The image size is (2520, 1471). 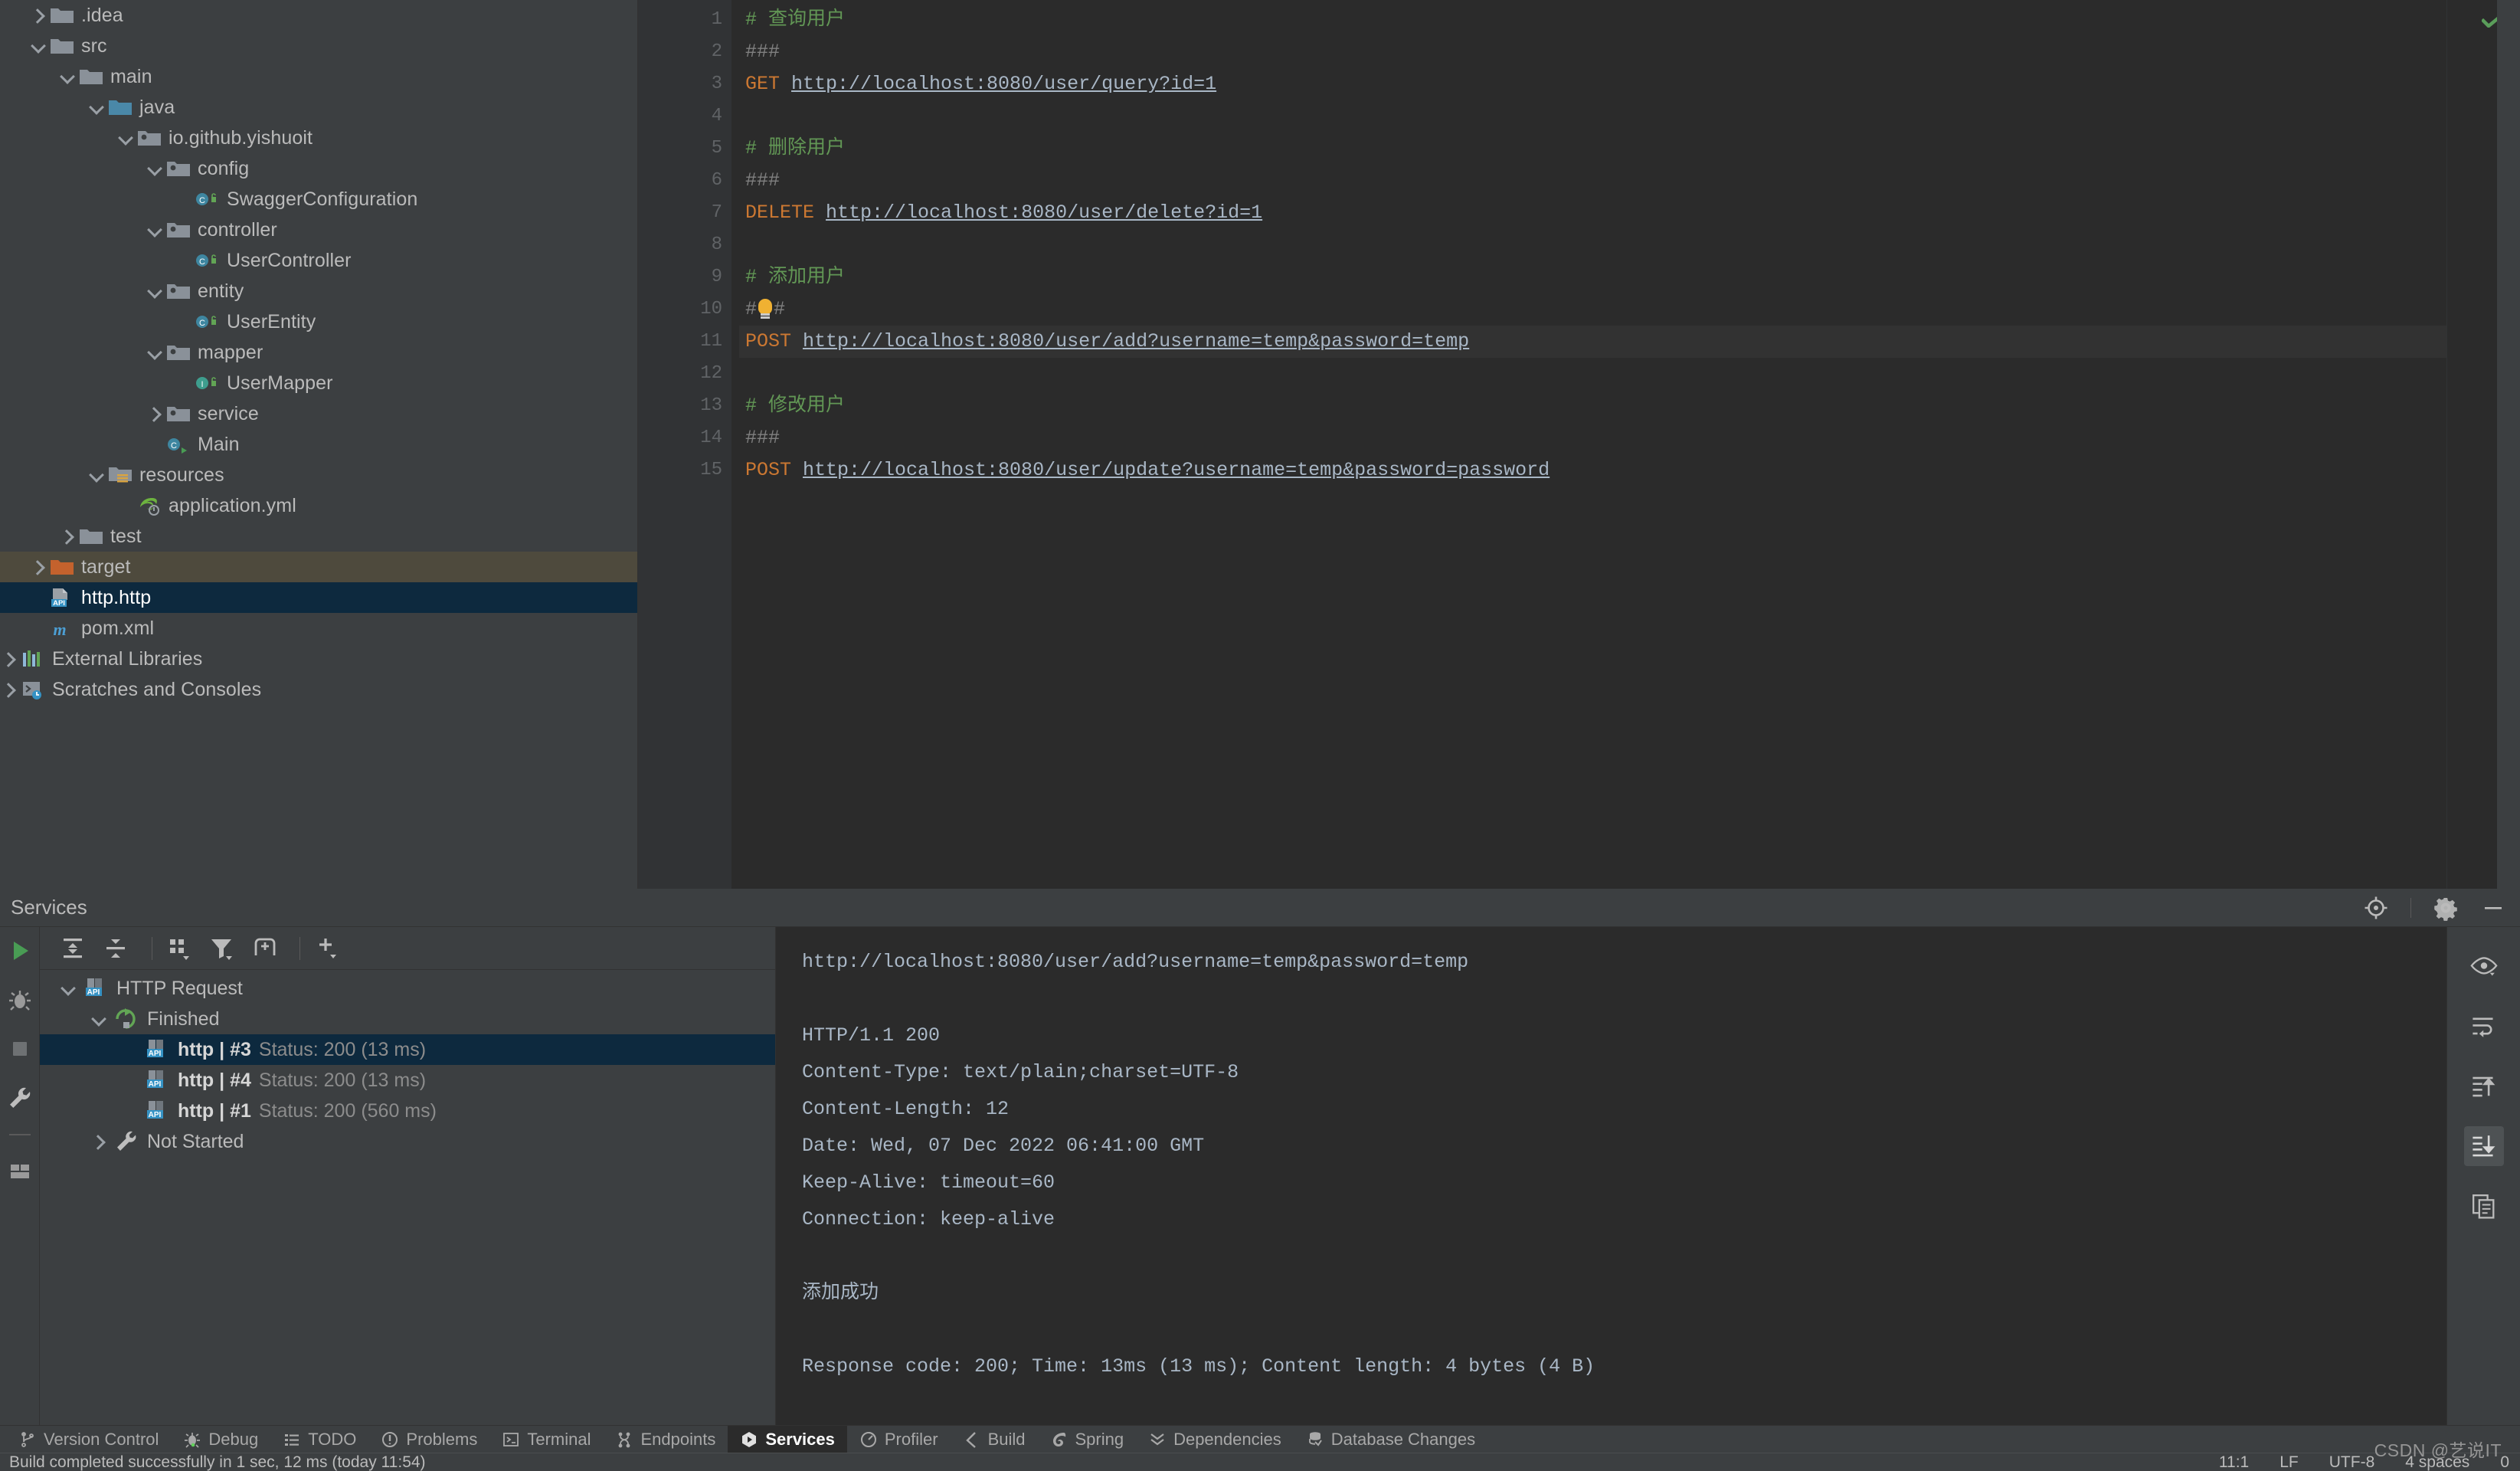 I want to click on tool-window-tab-spring: Spring, so click(x=1086, y=1439).